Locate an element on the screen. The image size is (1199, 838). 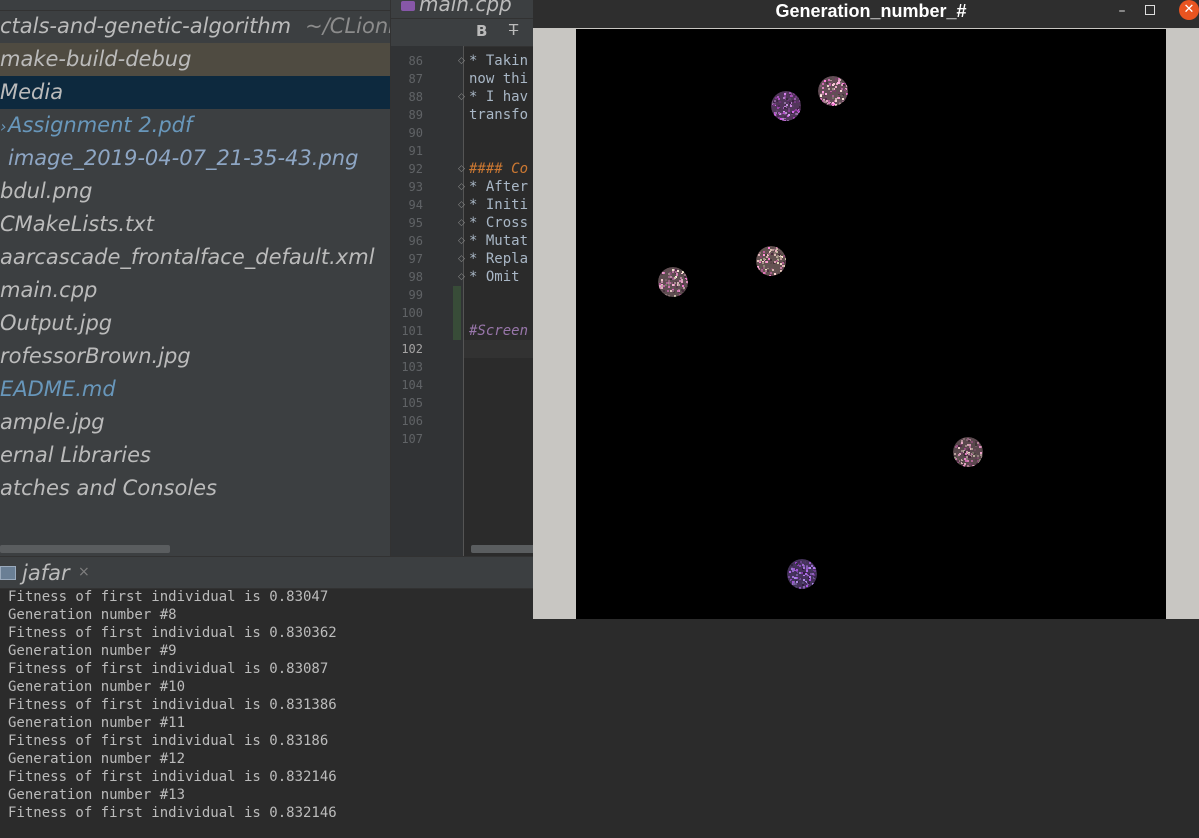
line-number: 107 is located at coordinates (412, 439).